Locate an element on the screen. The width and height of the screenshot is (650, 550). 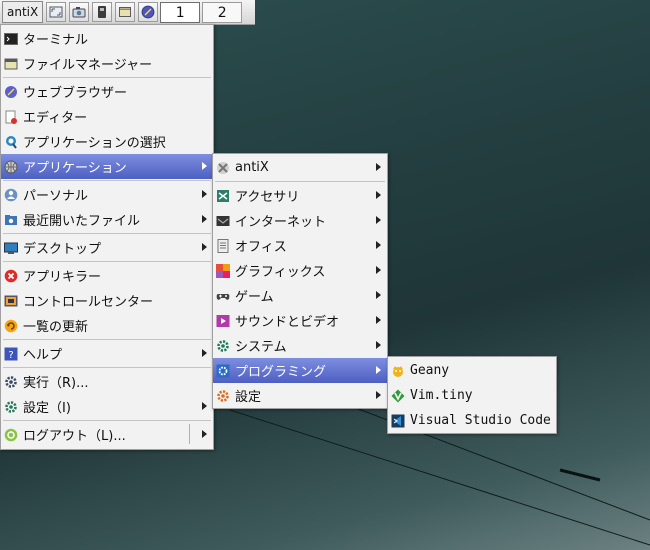
menu-item-office: オフィス is located at coordinates (300, 245).